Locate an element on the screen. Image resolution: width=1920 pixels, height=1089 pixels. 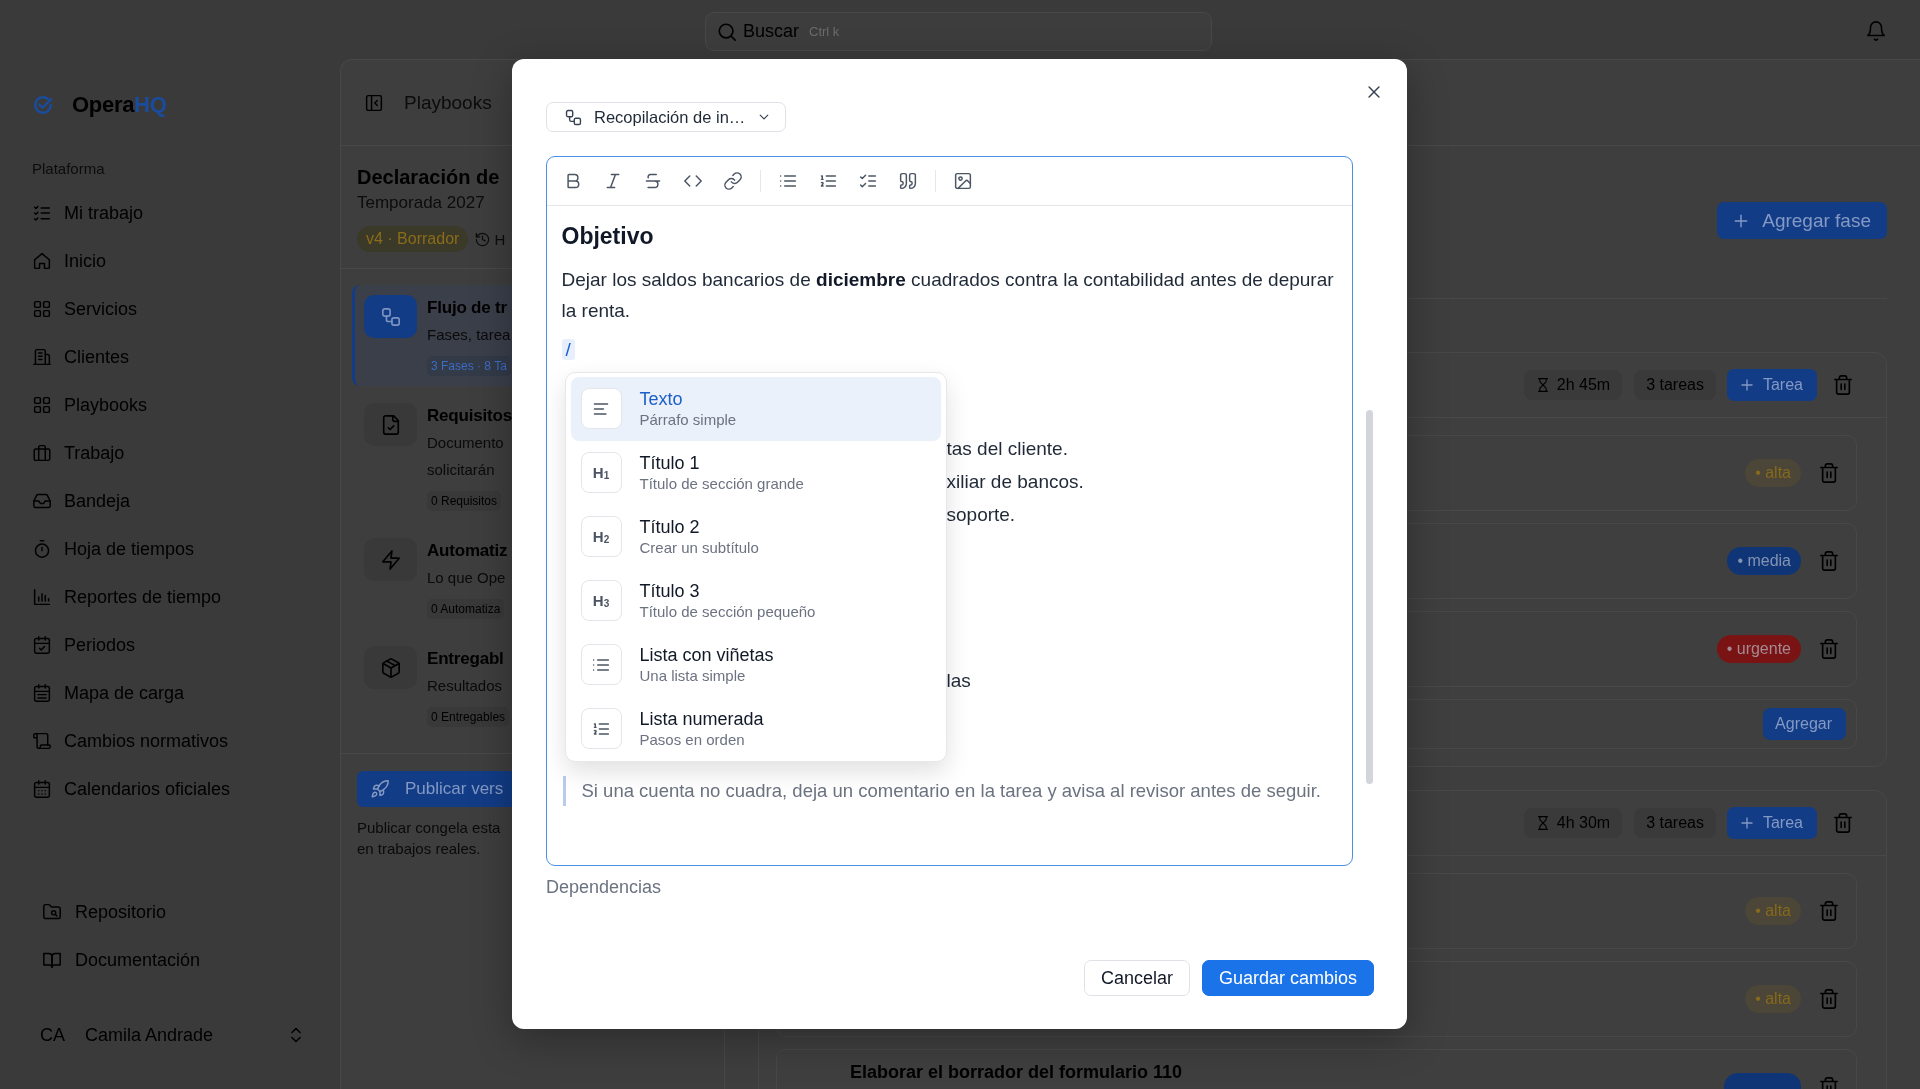
list-item-text: xiliar de bancos. is located at coordinates (1015, 481).